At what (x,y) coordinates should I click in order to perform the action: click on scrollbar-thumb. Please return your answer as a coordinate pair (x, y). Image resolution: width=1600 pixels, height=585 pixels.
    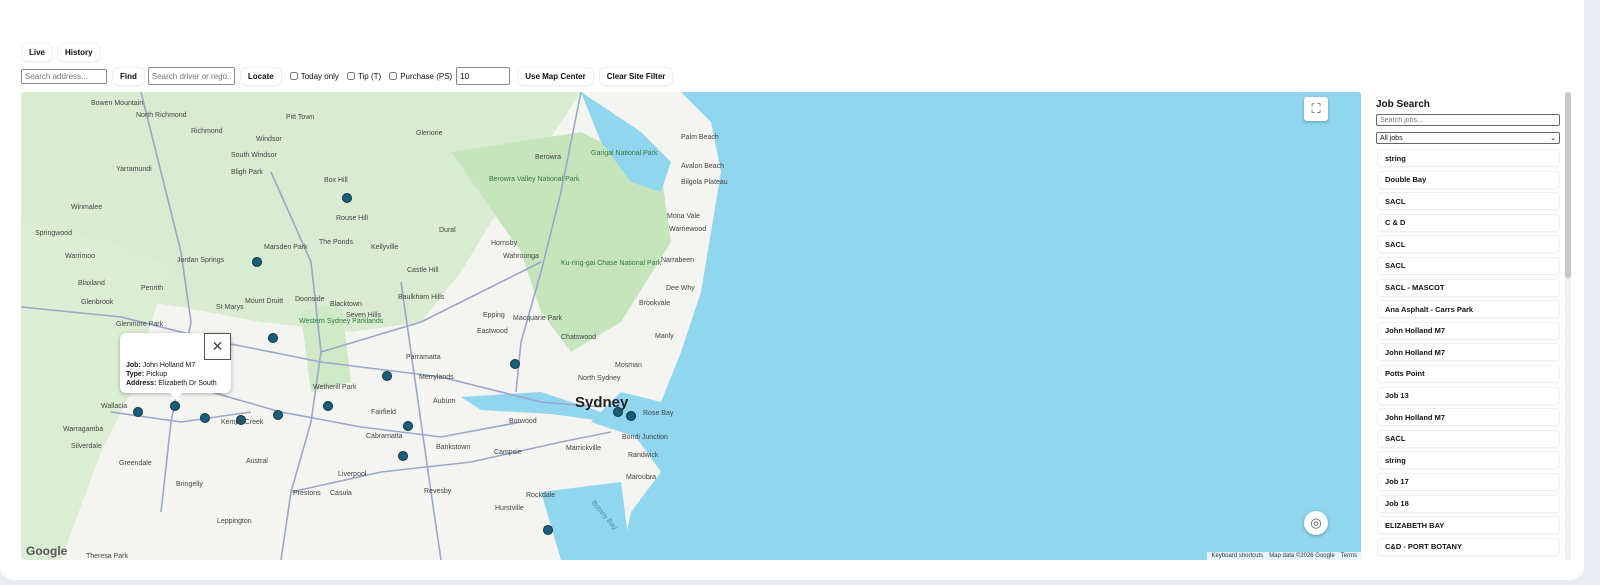
    Looking at the image, I should click on (1568, 185).